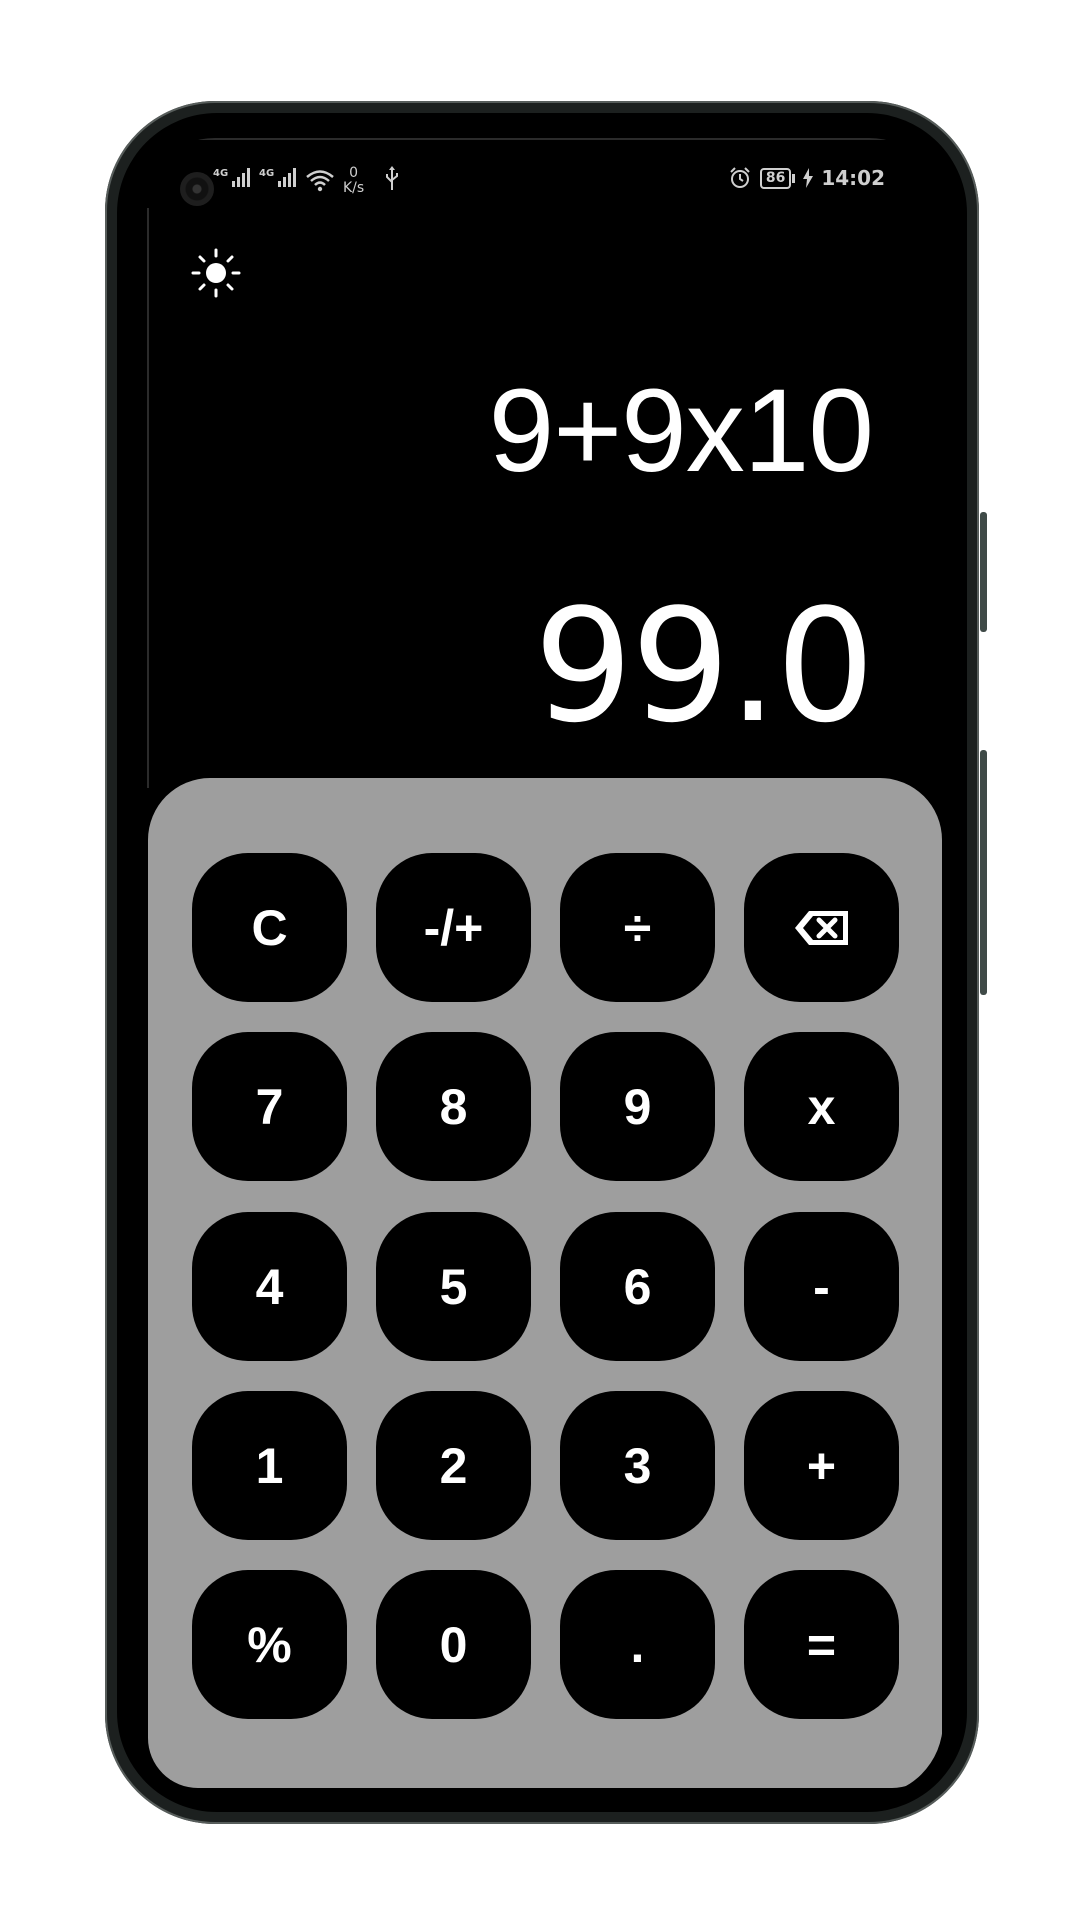 Image resolution: width=1080 pixels, height=1920 pixels. What do you see at coordinates (637, 1286) in the screenshot?
I see `digit-6-button: 6` at bounding box center [637, 1286].